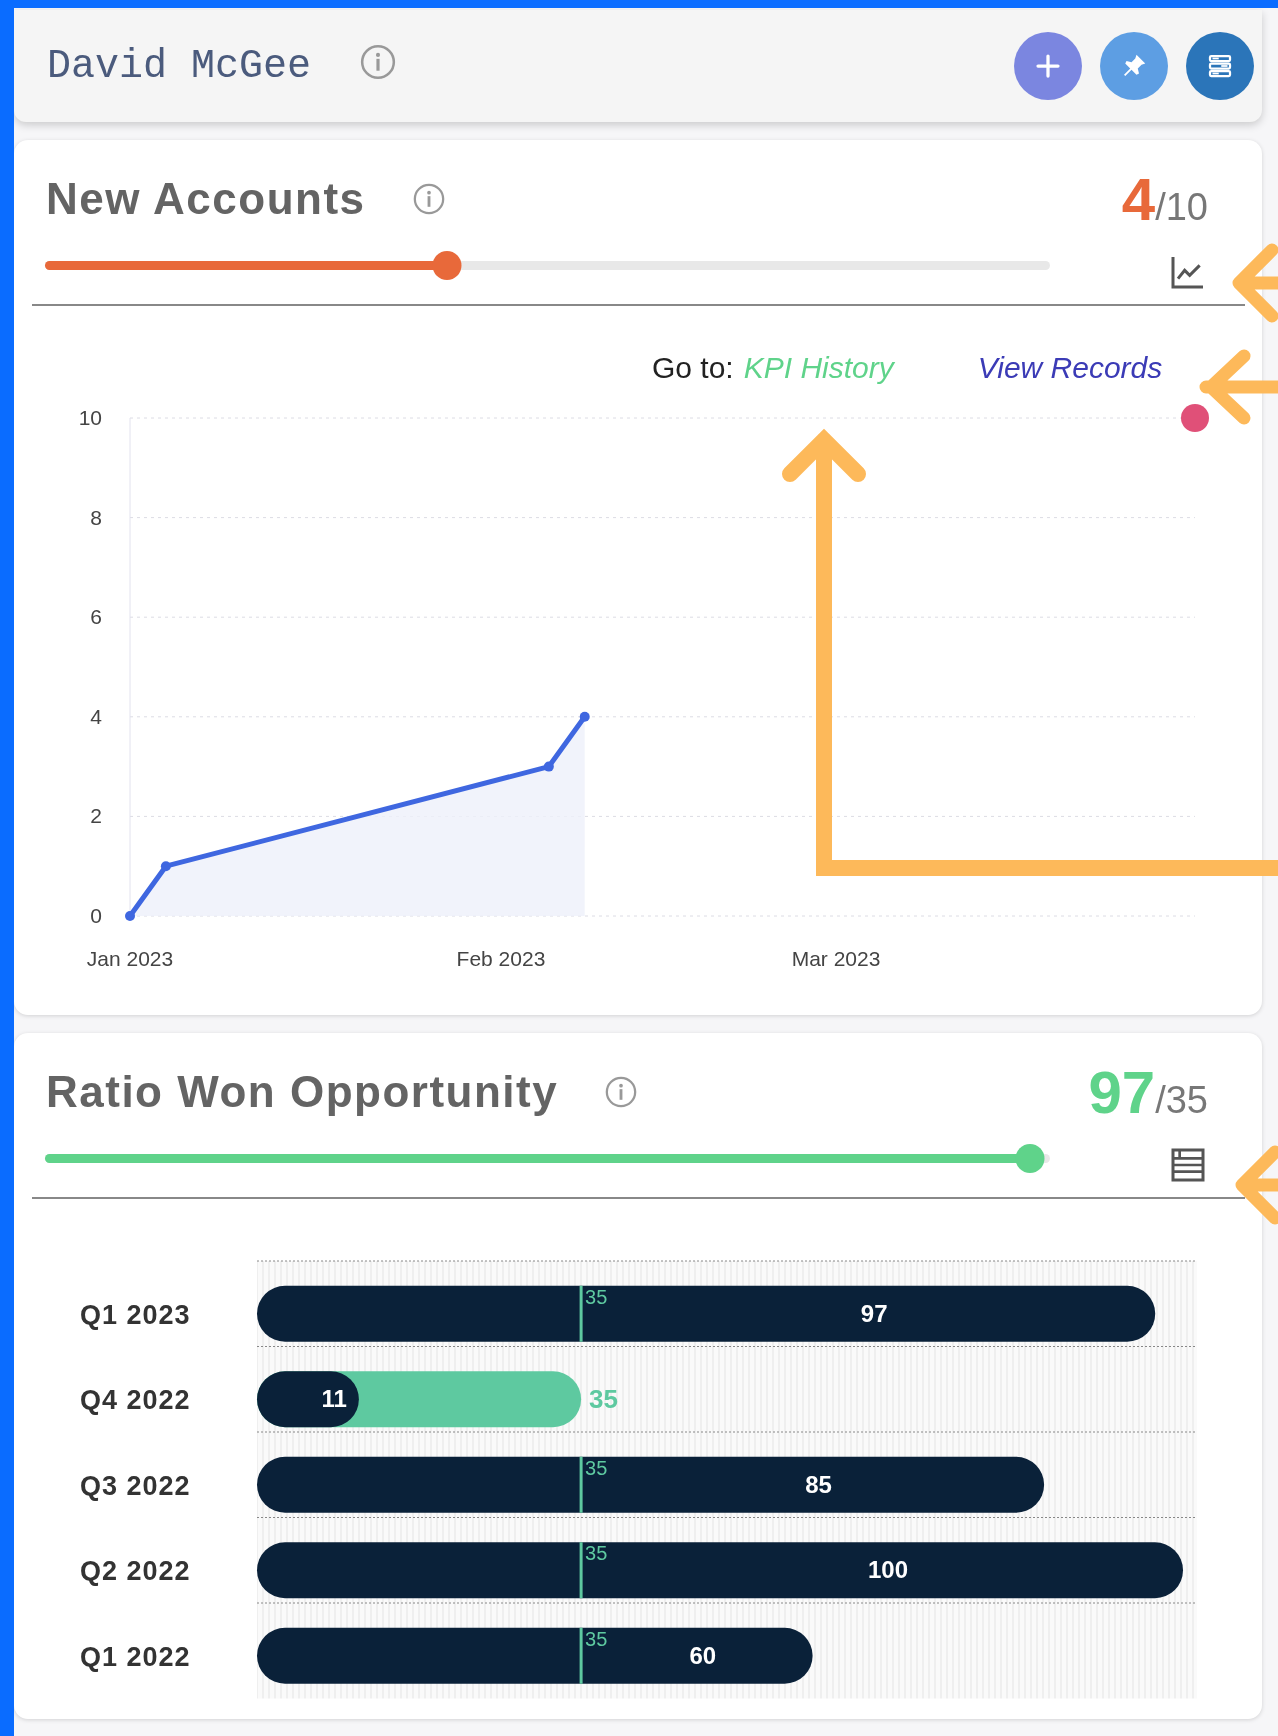 The width and height of the screenshot is (1278, 1736). I want to click on x-axis-label: Jan 2023, so click(130, 958).